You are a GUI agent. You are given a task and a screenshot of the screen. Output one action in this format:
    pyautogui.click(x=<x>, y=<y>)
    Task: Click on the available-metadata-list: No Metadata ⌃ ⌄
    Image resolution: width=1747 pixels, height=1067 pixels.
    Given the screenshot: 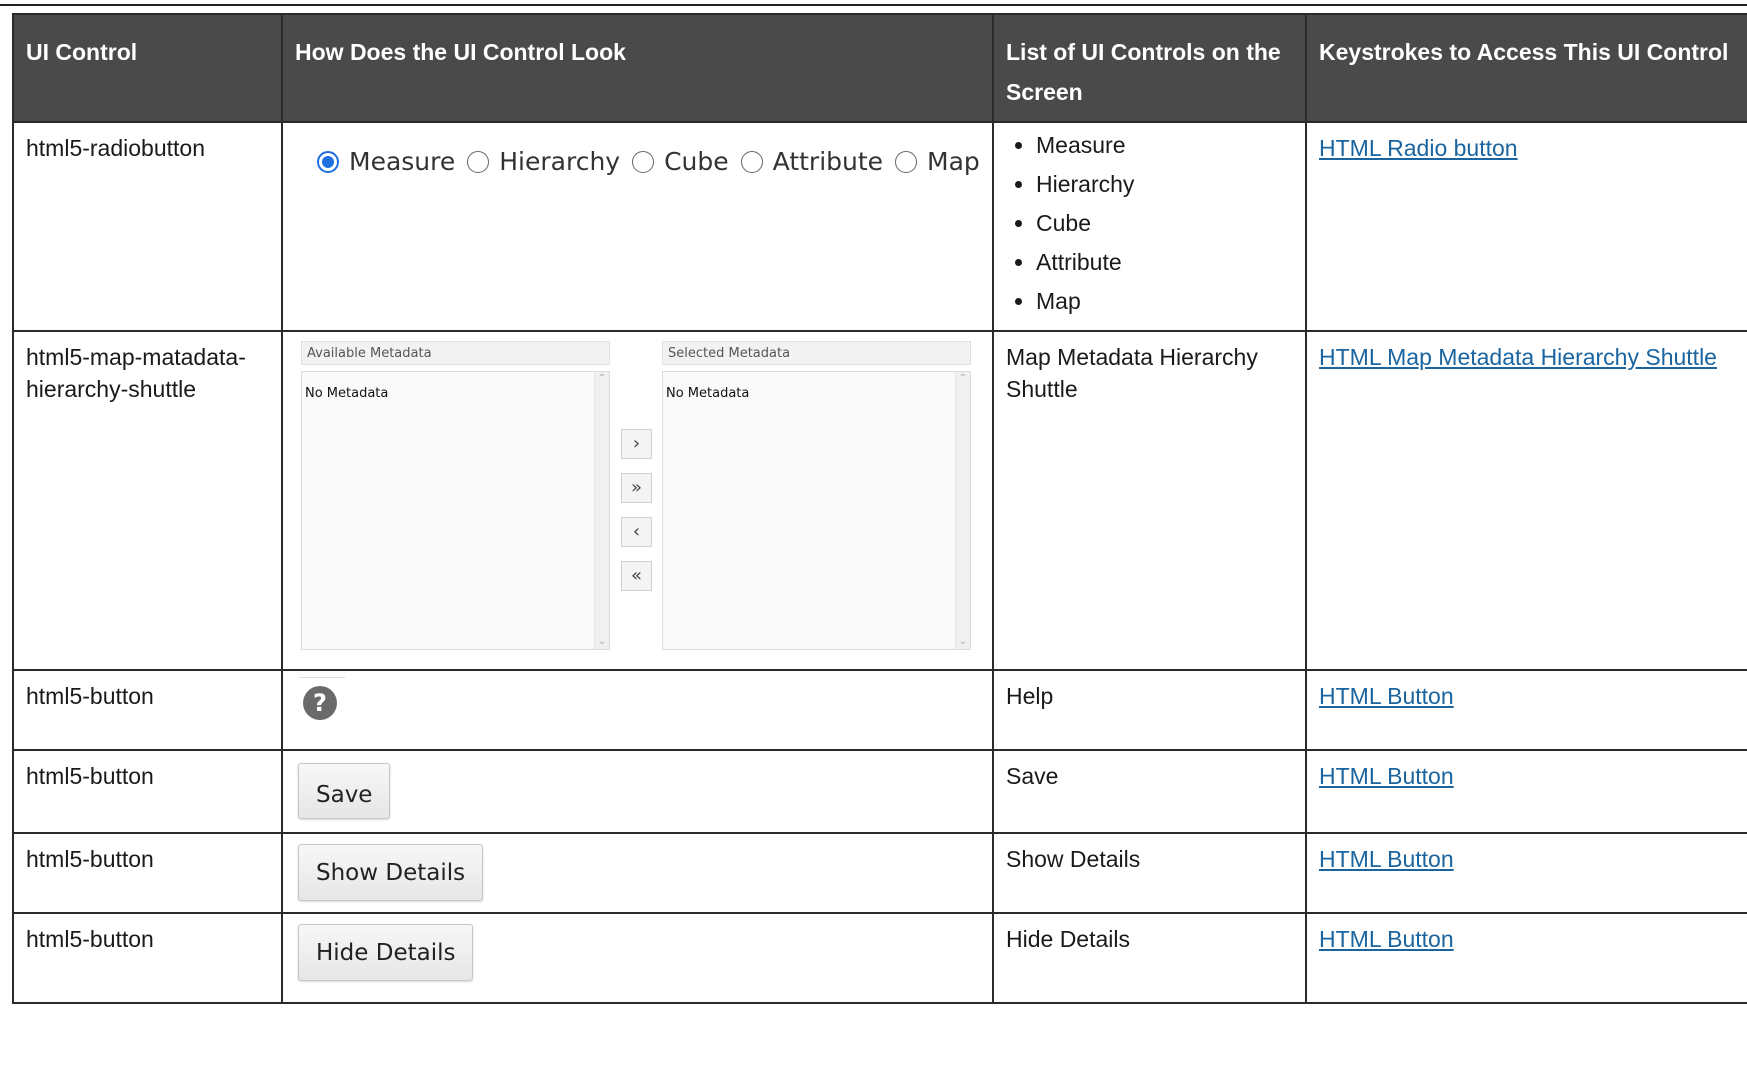 What is the action you would take?
    pyautogui.click(x=455, y=510)
    